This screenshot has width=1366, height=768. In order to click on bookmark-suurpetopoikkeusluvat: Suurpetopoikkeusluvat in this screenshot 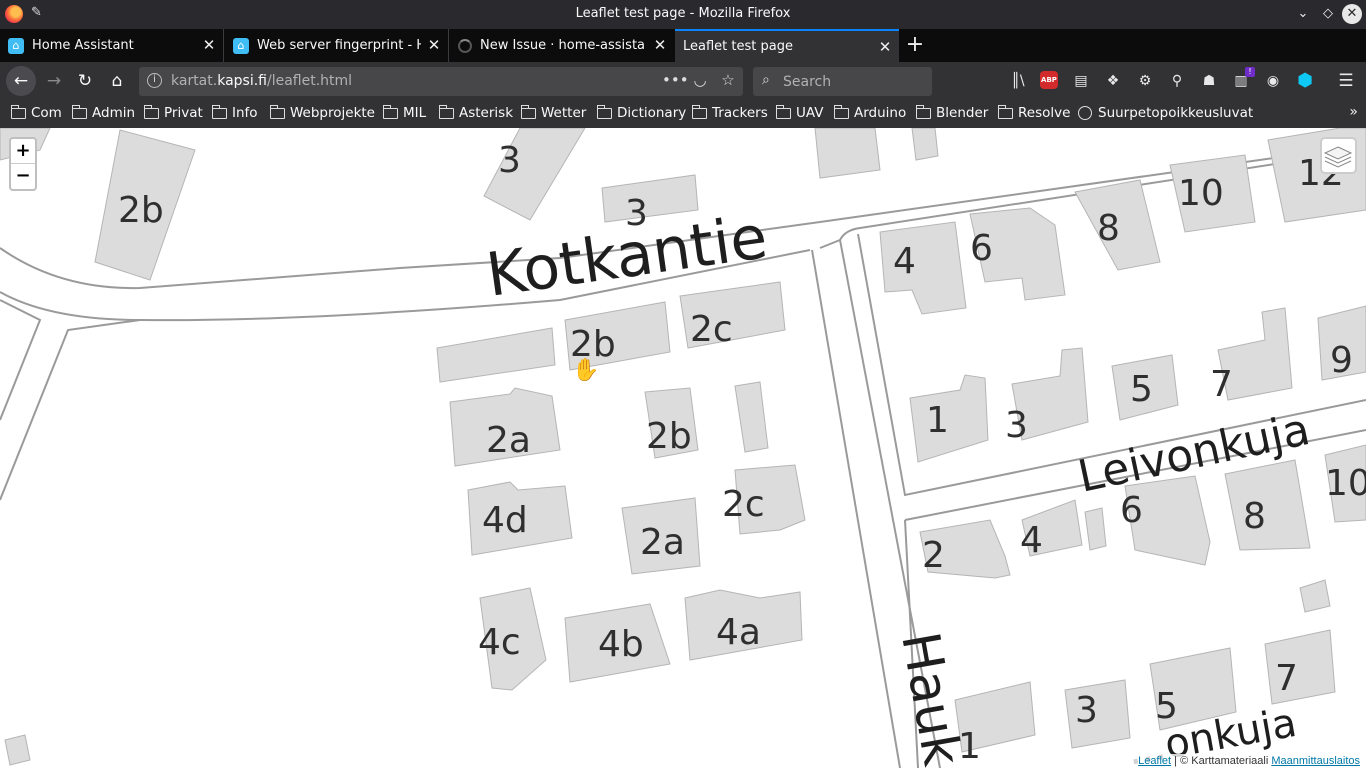, I will do `click(1165, 113)`.